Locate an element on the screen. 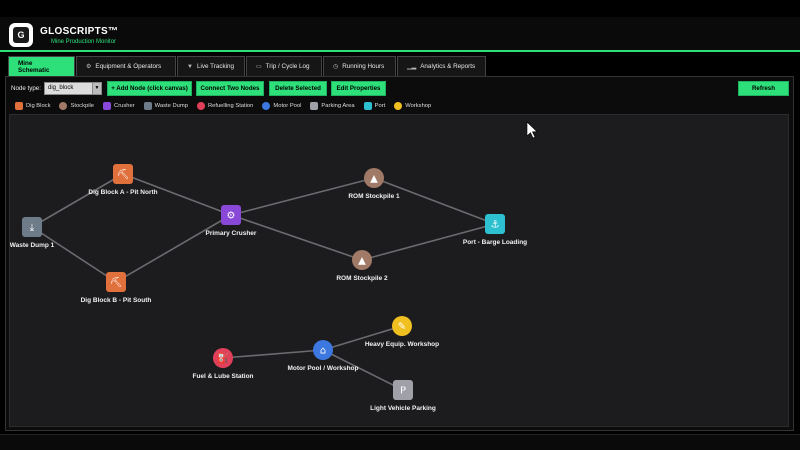 The width and height of the screenshot is (800, 450). legend-label: Parking Area is located at coordinates (338, 106).